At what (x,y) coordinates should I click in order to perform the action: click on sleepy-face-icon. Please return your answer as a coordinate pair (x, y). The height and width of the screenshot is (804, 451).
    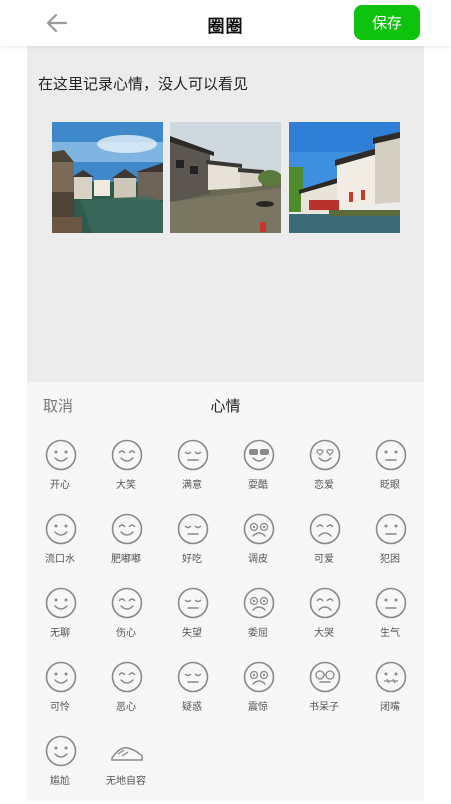
    Looking at the image, I should click on (391, 529).